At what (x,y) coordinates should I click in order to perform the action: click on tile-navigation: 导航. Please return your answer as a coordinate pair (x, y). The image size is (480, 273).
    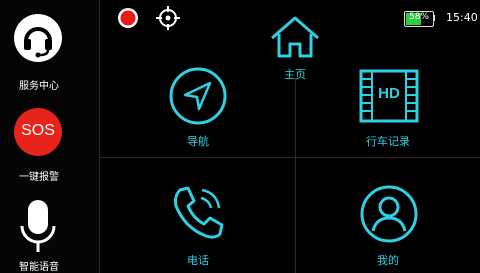
    Looking at the image, I should click on (197, 108).